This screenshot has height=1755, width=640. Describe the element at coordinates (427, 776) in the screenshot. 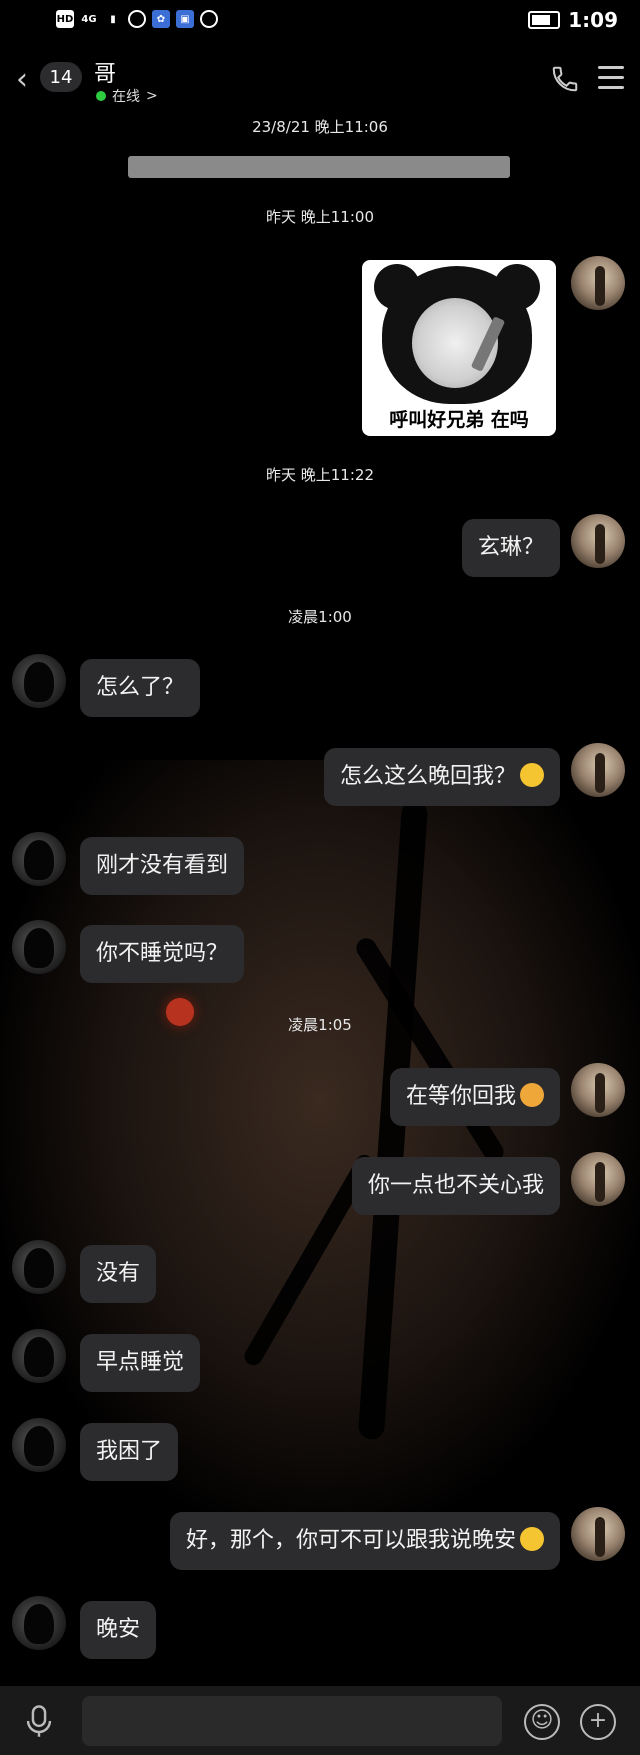

I see `message-text: 怎么这么晚回我？` at that location.